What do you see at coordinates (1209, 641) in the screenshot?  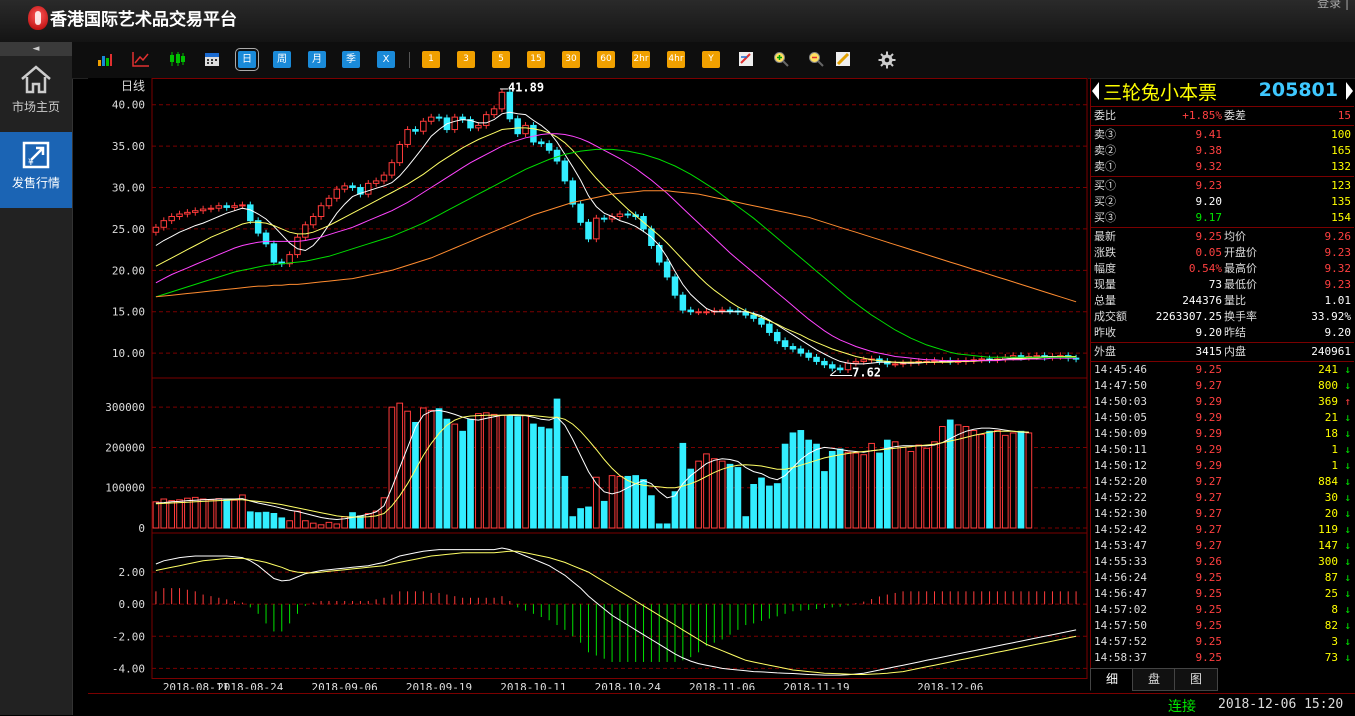 I see `tick-price: 9.25` at bounding box center [1209, 641].